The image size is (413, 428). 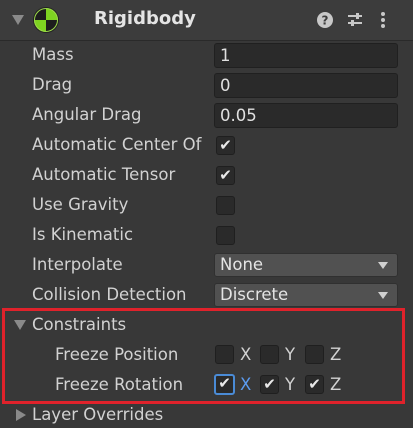 What do you see at coordinates (53, 54) in the screenshot?
I see `mass-label: Mass` at bounding box center [53, 54].